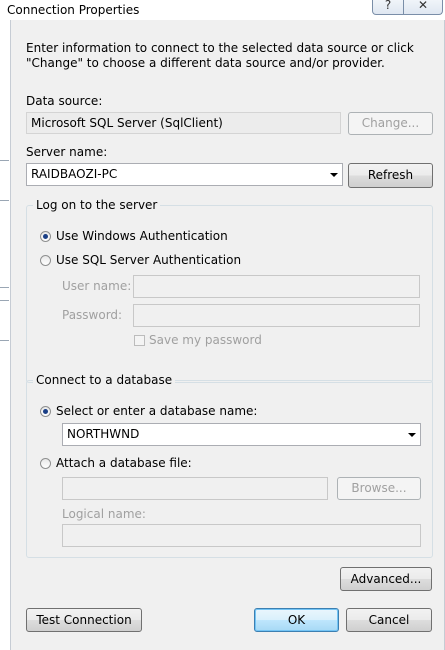 This screenshot has height=650, width=445. Describe the element at coordinates (148, 260) in the screenshot. I see `sql-auth-label: Use SQL Server Authentication` at that location.